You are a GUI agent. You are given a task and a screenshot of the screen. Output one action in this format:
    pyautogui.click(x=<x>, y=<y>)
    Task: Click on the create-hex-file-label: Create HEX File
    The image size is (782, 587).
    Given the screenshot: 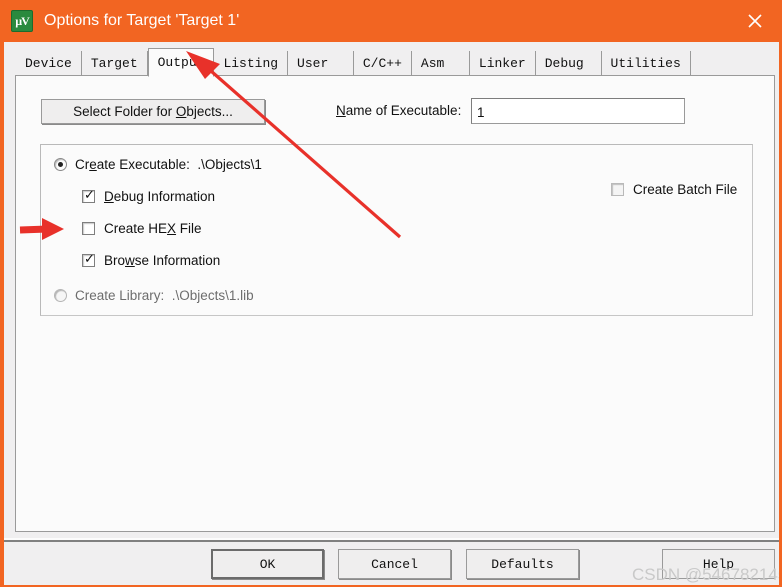 What is the action you would take?
    pyautogui.click(x=153, y=228)
    